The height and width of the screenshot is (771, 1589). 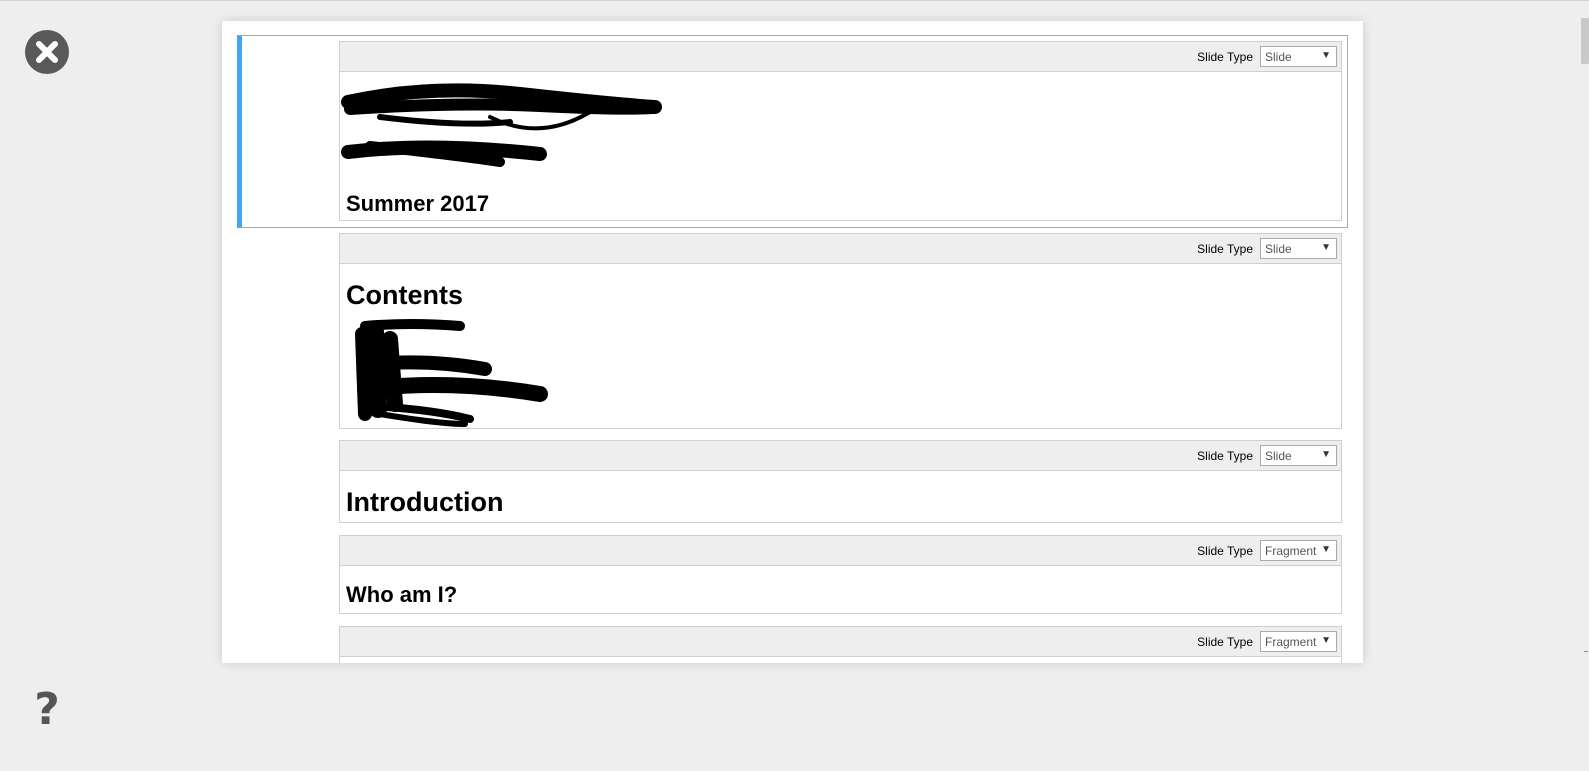 What do you see at coordinates (402, 594) in the screenshot?
I see `heading-who-am-i: Who am I?` at bounding box center [402, 594].